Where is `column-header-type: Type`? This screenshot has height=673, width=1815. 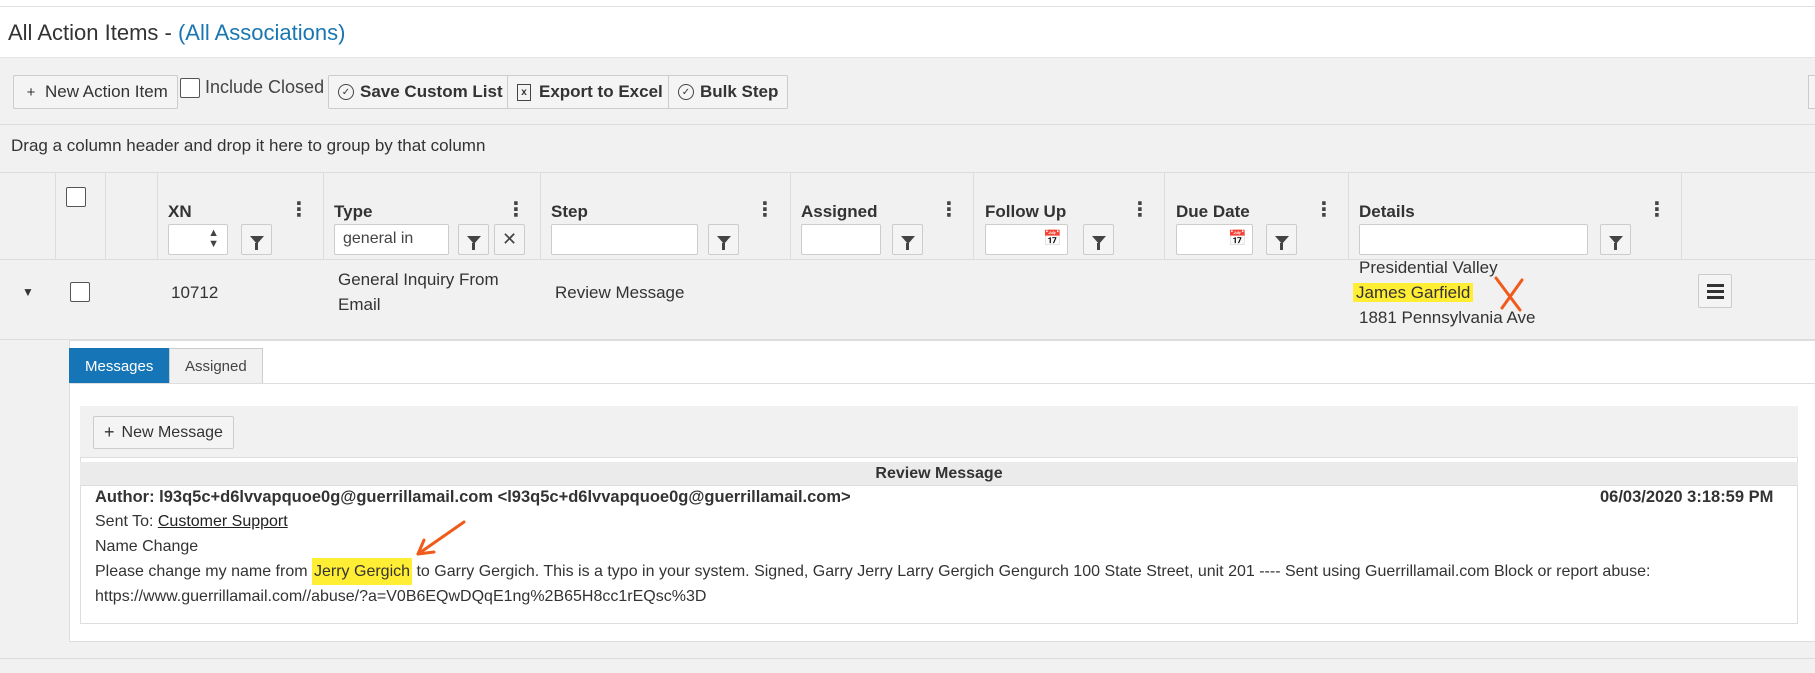 column-header-type: Type is located at coordinates (353, 212).